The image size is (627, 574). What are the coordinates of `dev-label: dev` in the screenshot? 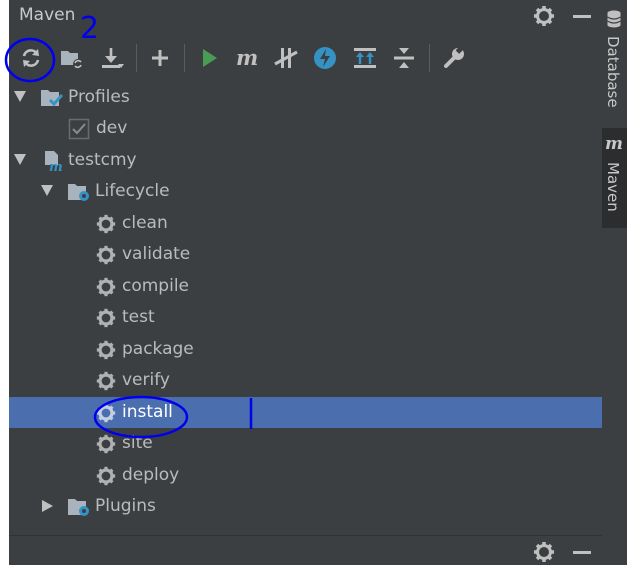 It's located at (112, 128).